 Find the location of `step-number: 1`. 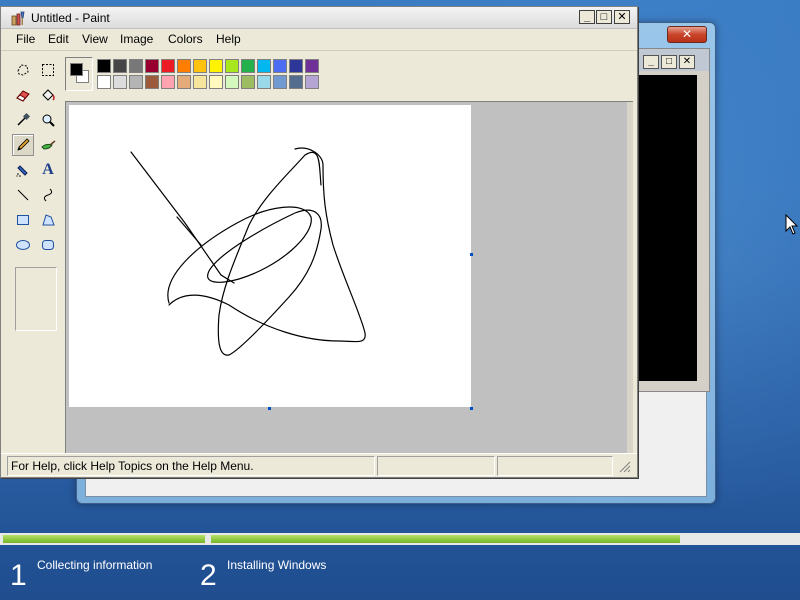

step-number: 1 is located at coordinates (18, 575).